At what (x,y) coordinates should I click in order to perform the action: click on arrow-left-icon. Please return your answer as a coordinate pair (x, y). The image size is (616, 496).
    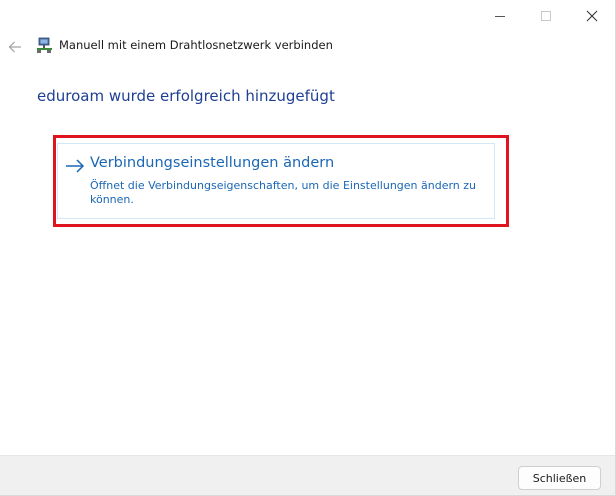
    Looking at the image, I should click on (14, 47).